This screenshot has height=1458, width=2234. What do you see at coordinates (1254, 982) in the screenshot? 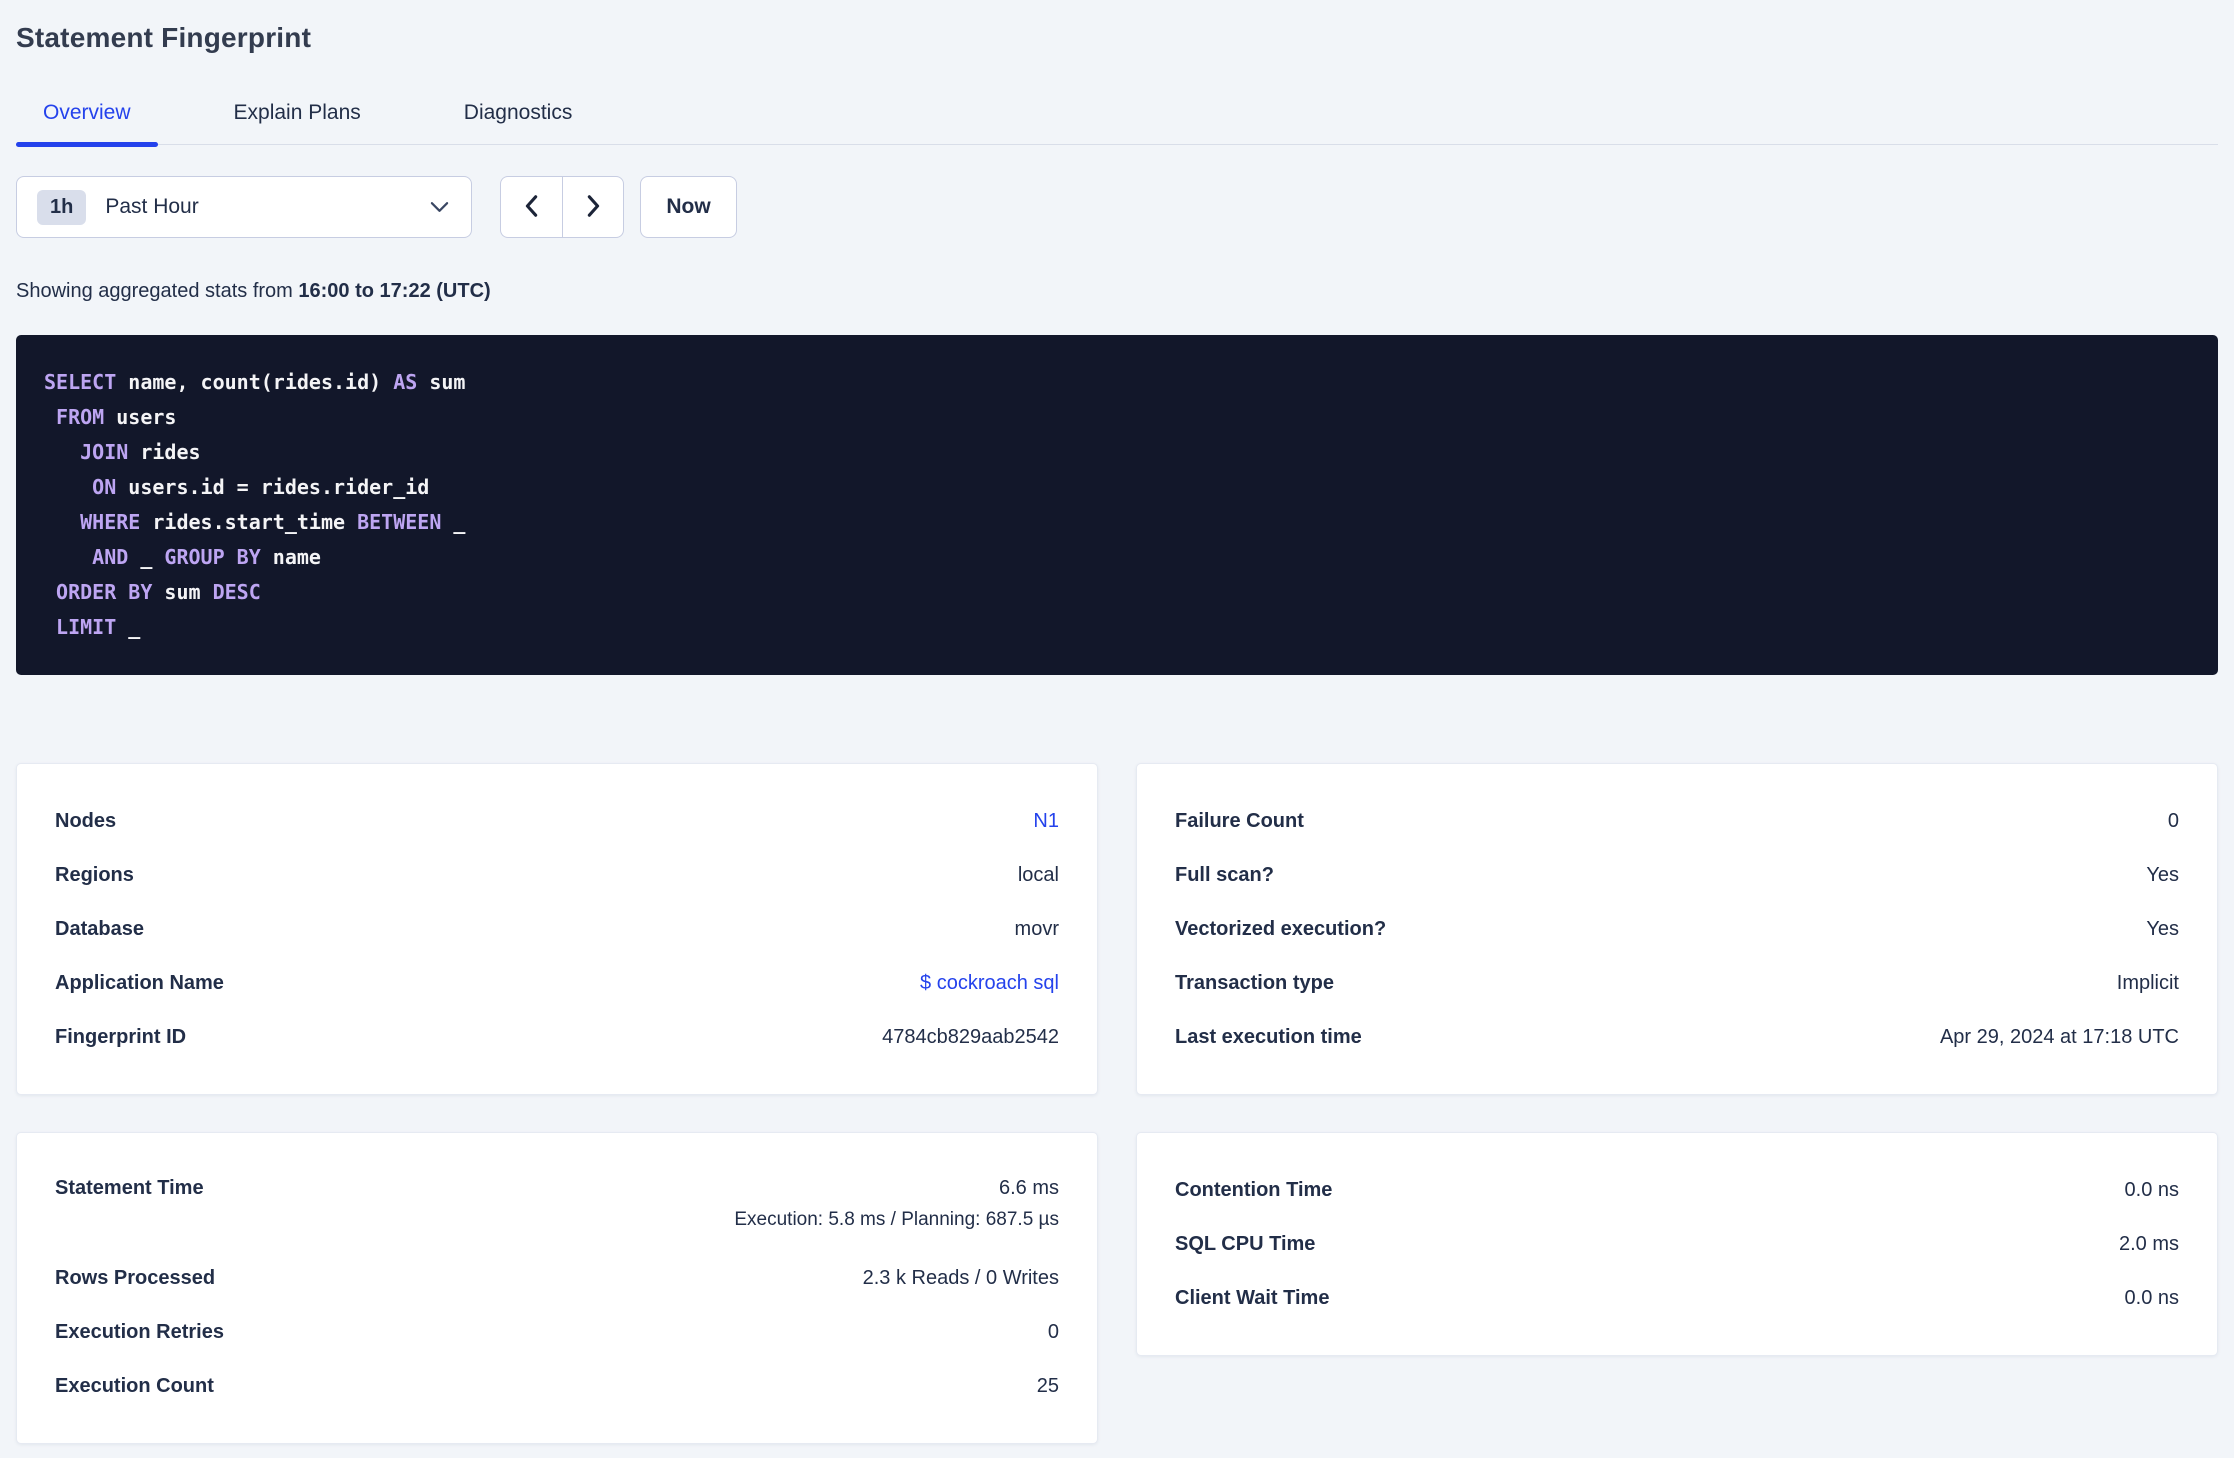
I see `stat-label: Transaction type` at bounding box center [1254, 982].